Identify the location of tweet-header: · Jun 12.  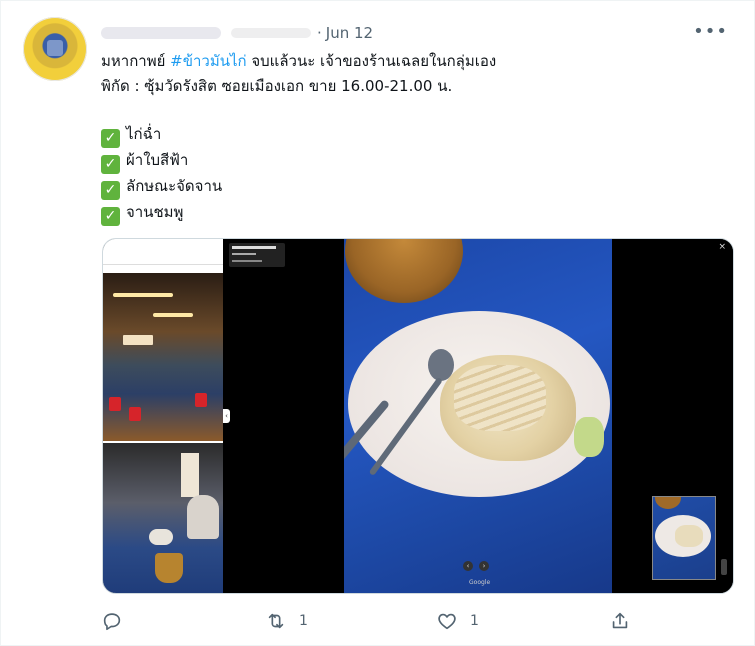
(237, 33).